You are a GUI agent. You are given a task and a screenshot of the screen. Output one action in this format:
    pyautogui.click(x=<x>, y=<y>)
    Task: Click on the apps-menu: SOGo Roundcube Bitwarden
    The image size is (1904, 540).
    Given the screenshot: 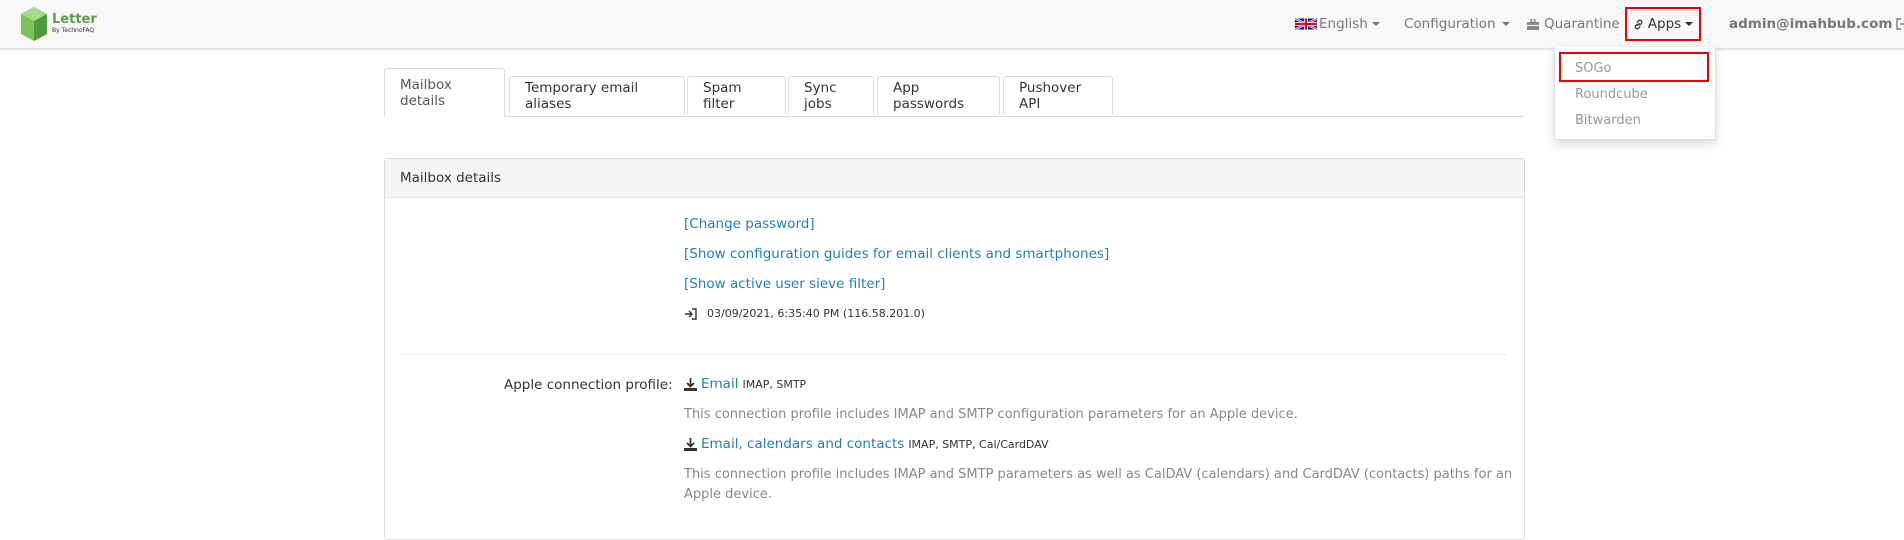 What is the action you would take?
    pyautogui.click(x=1635, y=93)
    